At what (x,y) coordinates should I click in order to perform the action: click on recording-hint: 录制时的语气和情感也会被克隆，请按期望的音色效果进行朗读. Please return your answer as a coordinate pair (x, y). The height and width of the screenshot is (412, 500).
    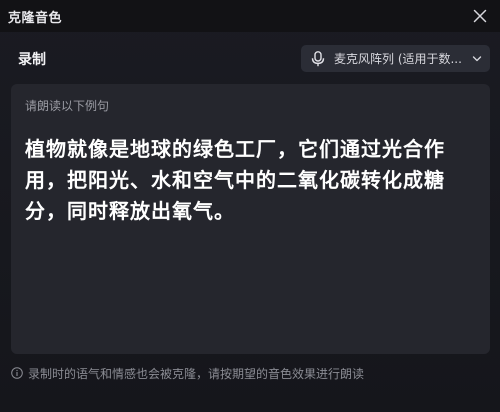
    Looking at the image, I should click on (187, 373).